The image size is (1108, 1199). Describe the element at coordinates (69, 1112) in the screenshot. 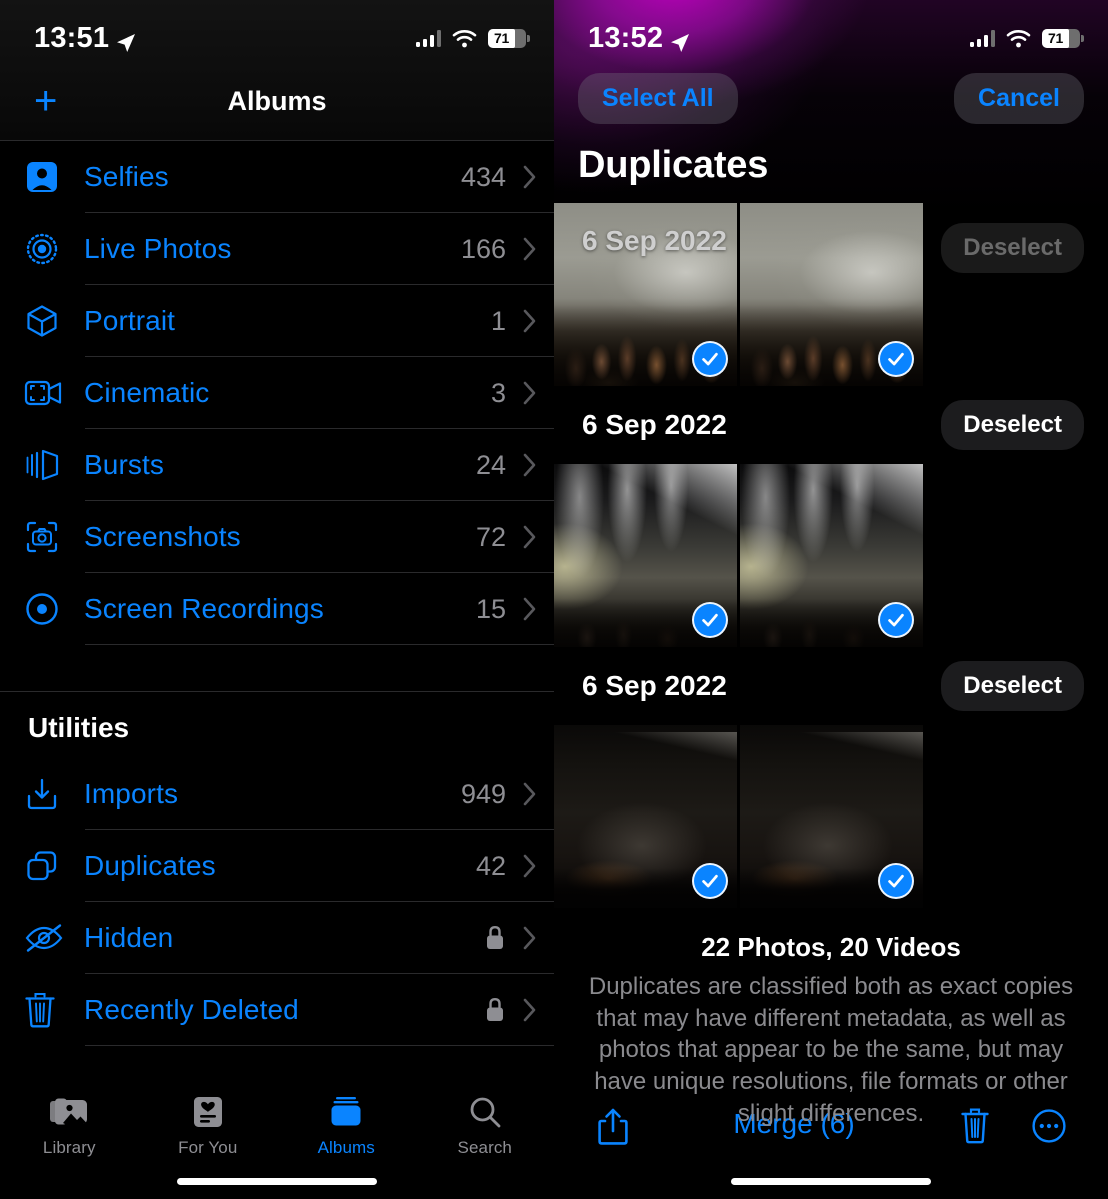

I see `library-icon` at that location.